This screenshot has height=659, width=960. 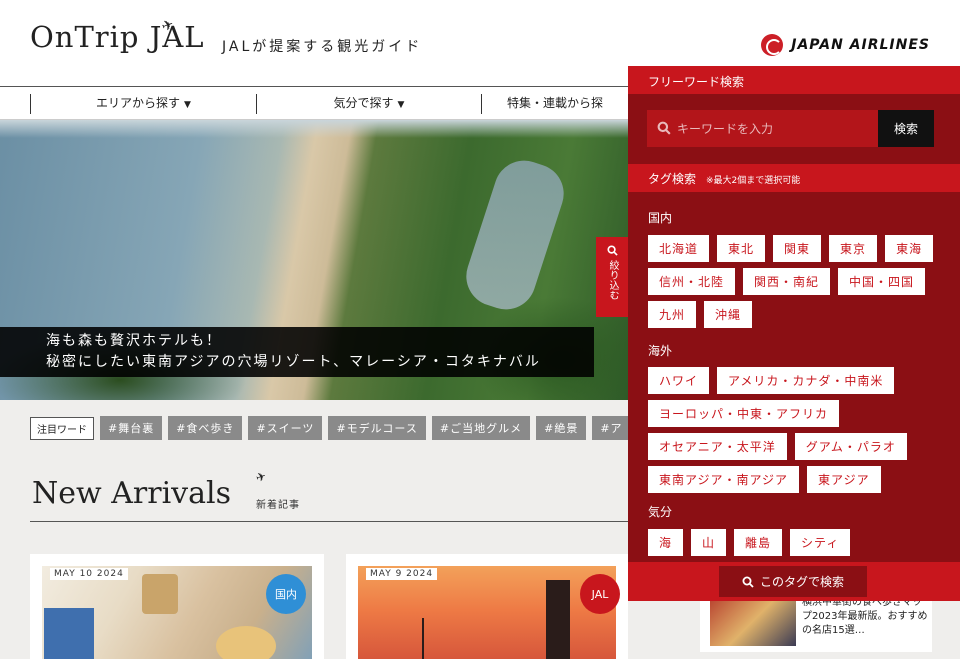 What do you see at coordinates (806, 380) in the screenshot?
I see `tag-chip: アメリカ・カナダ・中南米` at bounding box center [806, 380].